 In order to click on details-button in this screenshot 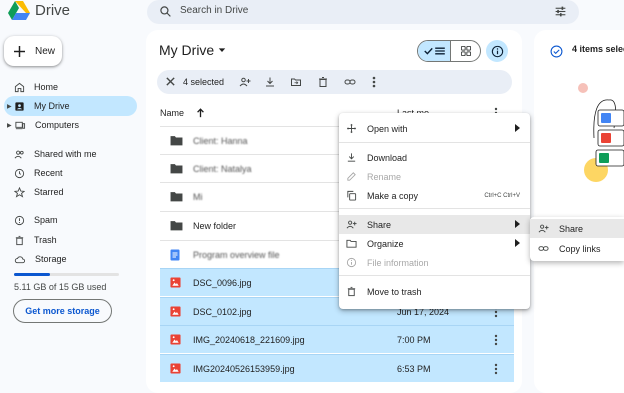, I will do `click(497, 51)`.